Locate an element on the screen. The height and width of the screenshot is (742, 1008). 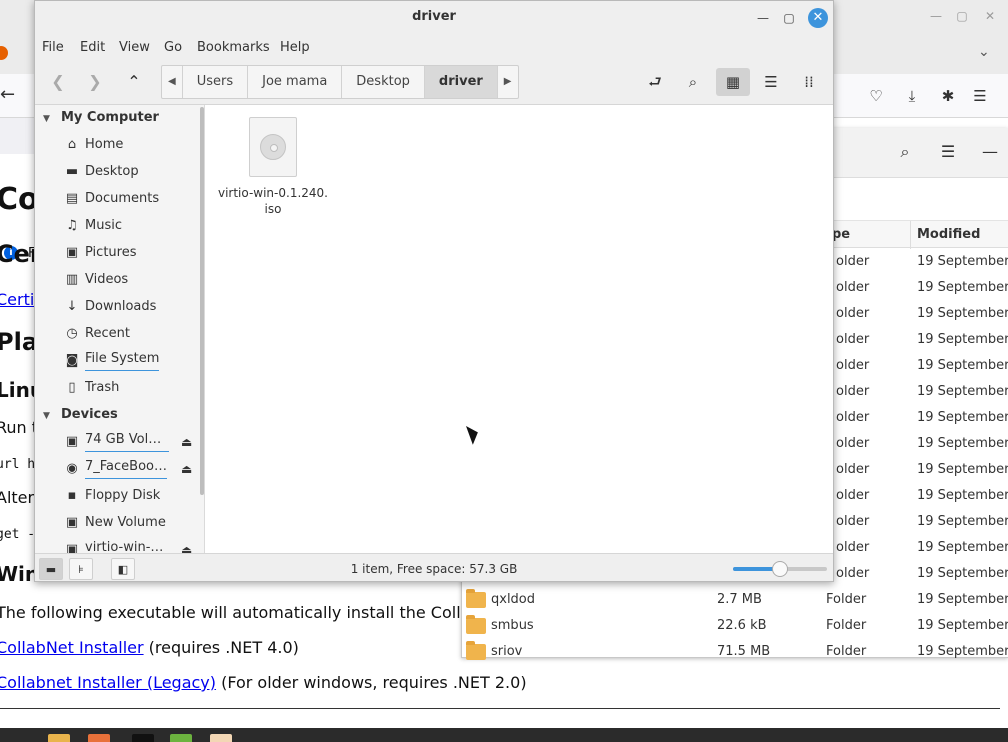
chevron-down-icon: ⌄ is located at coordinates (984, 52).